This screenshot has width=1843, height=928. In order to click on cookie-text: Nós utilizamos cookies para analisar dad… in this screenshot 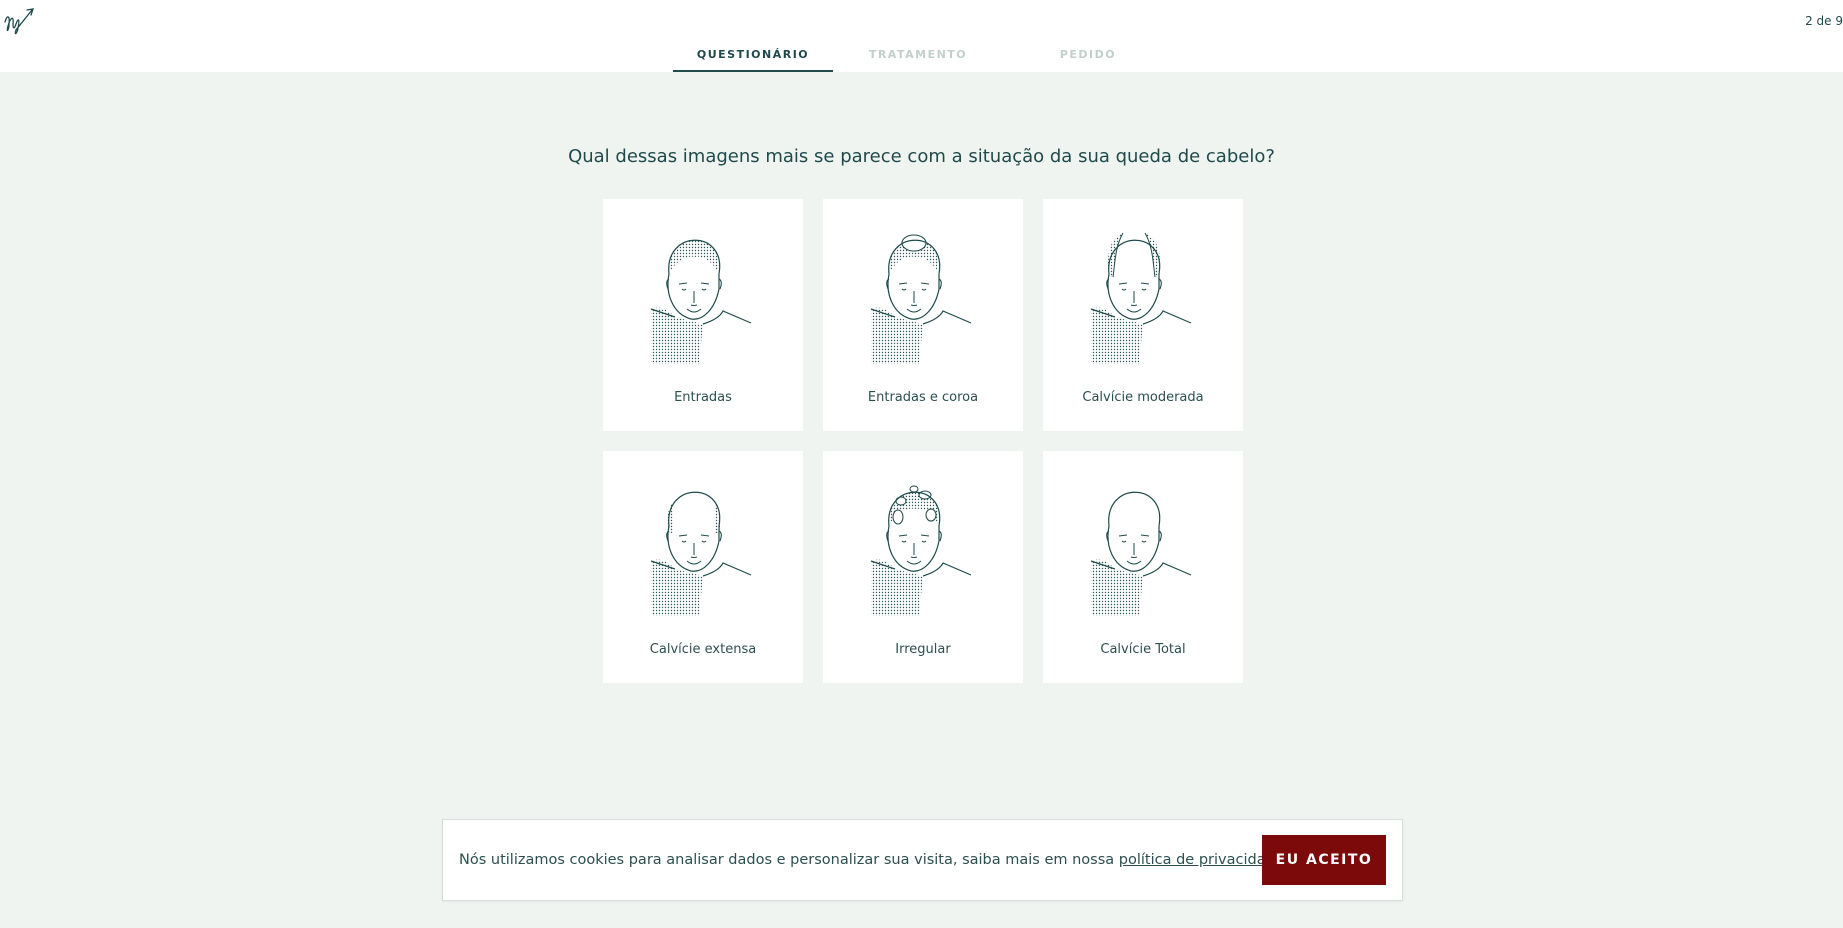, I will do `click(789, 860)`.